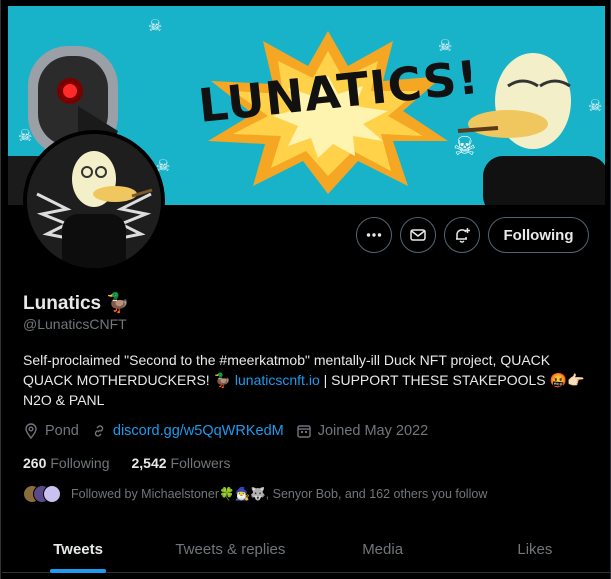  Describe the element at coordinates (80, 463) in the screenshot. I see `following-label: Following` at that location.